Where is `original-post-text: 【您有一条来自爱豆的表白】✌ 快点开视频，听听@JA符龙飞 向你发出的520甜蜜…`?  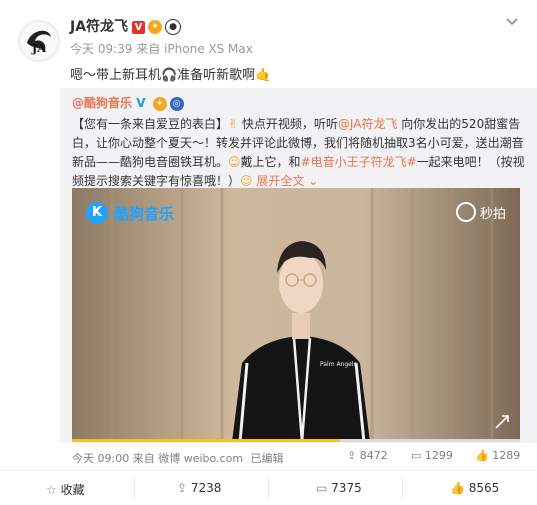
original-post-text: 【您有一条来自爱豆的表白】✌ 快点开视频，听听@JA符龙飞 向你发出的520甜蜜… is located at coordinates (299, 153).